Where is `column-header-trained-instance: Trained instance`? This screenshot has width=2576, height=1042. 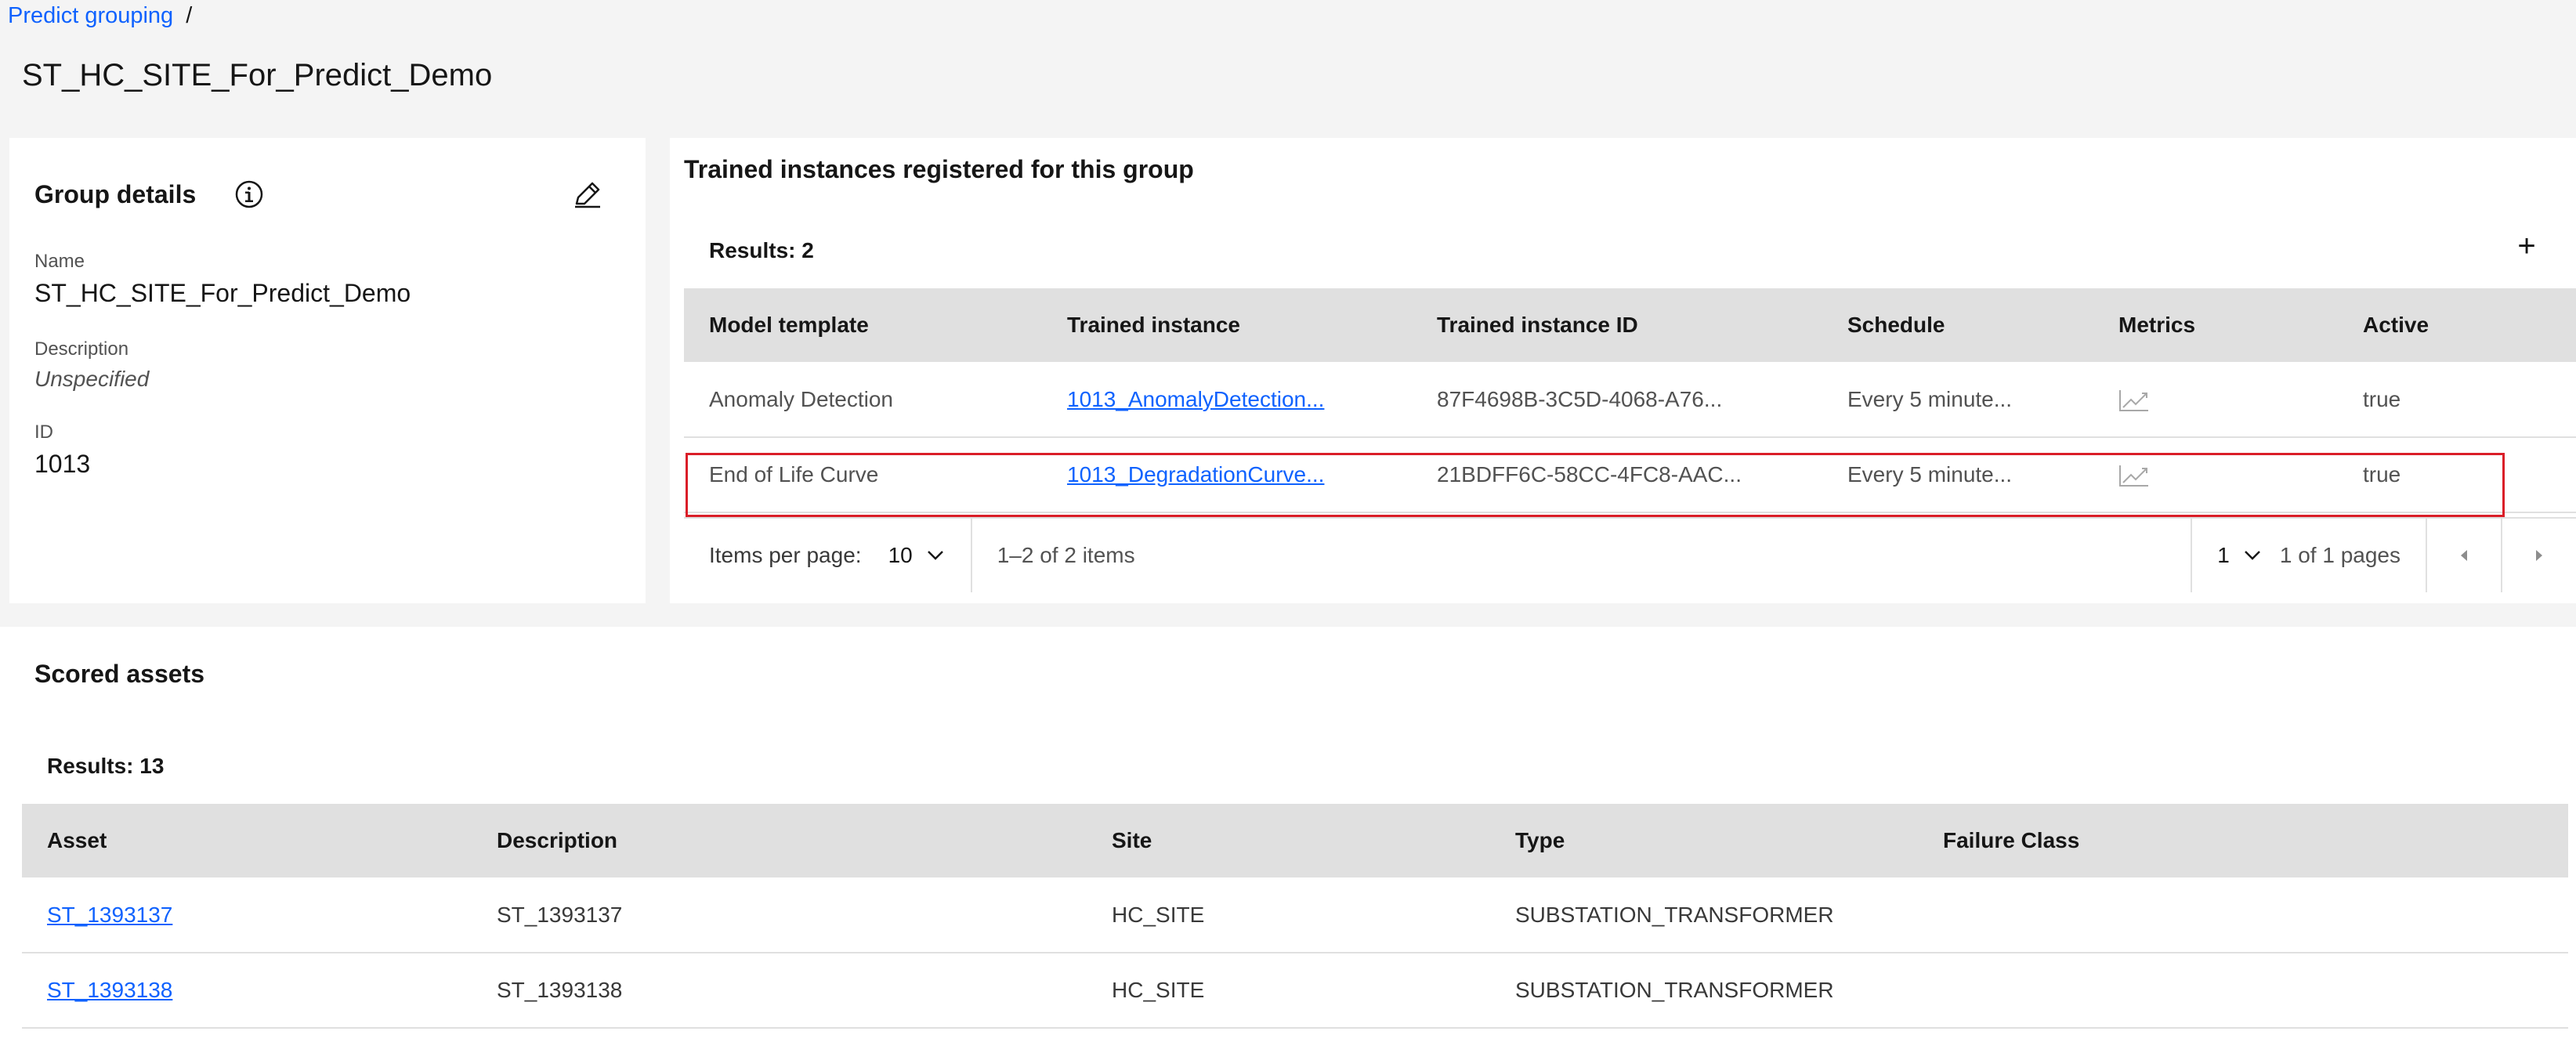 column-header-trained-instance: Trained instance is located at coordinates (1227, 325).